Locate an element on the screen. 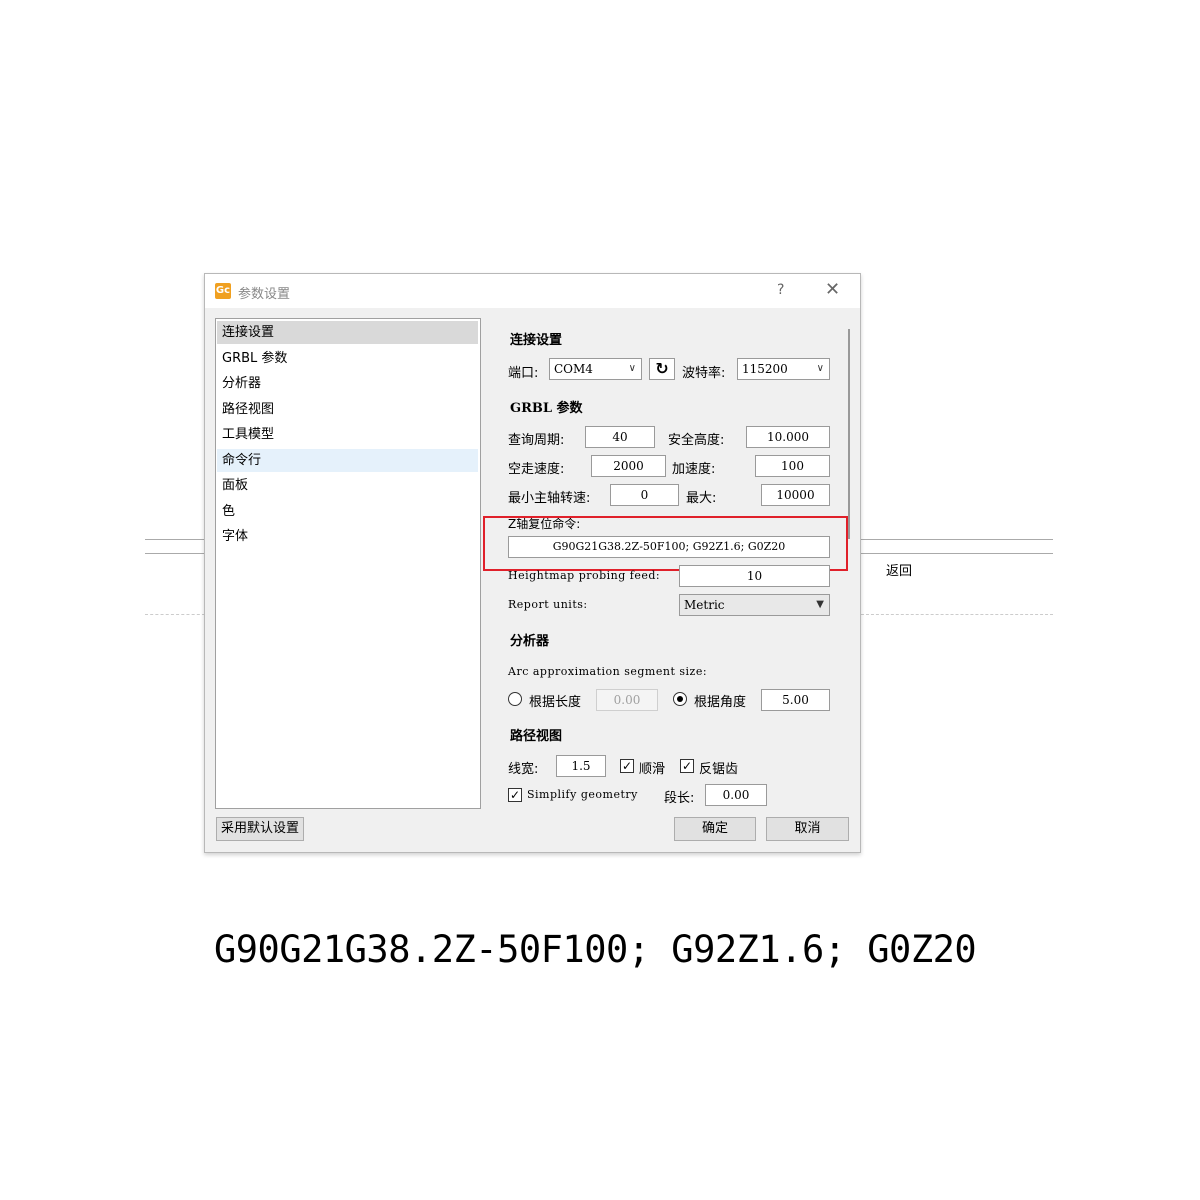  highlight-box is located at coordinates (665, 543).